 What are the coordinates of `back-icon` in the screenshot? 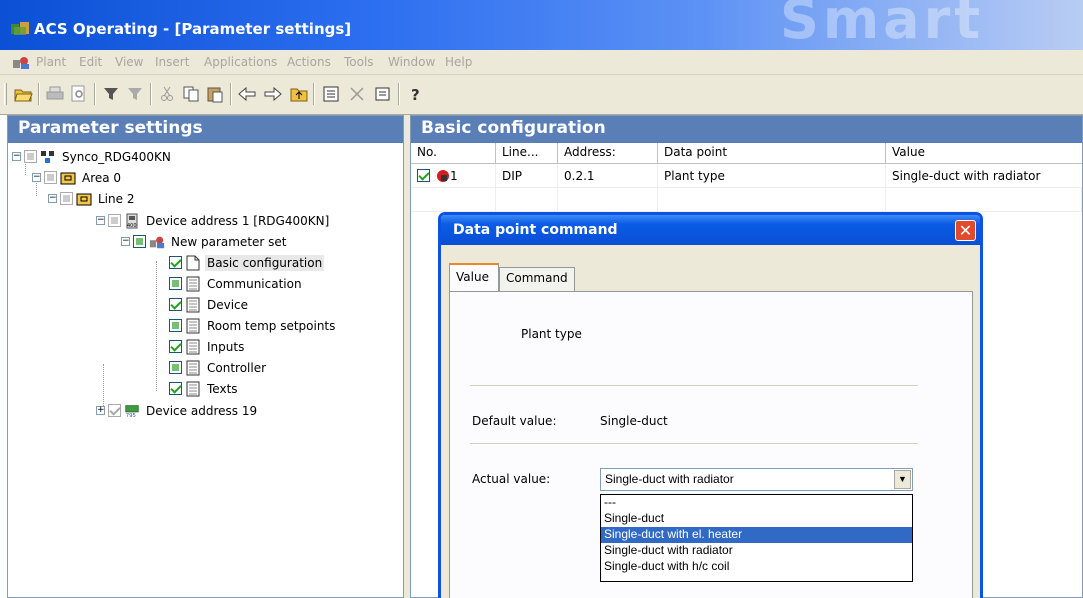 It's located at (247, 94).